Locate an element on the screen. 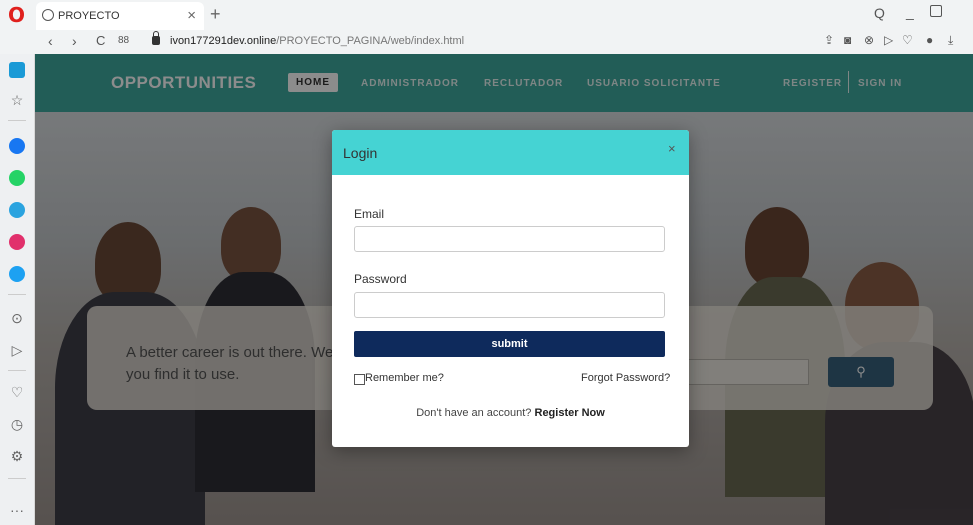 Image resolution: width=973 pixels, height=525 pixels. password-field is located at coordinates (509, 305).